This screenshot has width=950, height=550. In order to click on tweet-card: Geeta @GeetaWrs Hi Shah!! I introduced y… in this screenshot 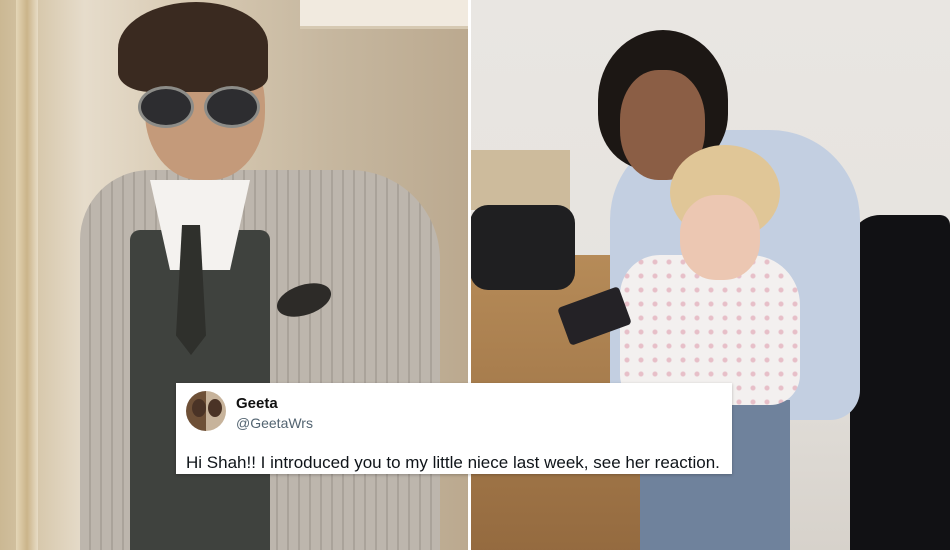, I will do `click(454, 428)`.